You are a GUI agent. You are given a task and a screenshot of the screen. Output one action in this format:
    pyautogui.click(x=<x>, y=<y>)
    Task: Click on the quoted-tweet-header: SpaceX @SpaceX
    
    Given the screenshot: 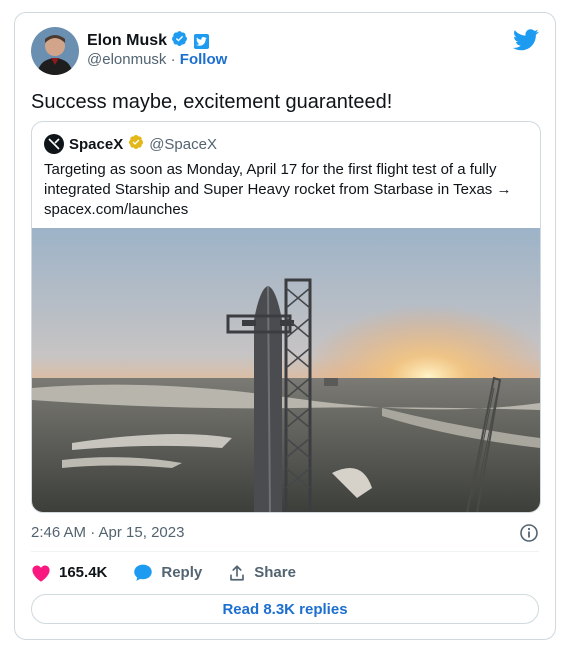 What is the action you would take?
    pyautogui.click(x=130, y=144)
    